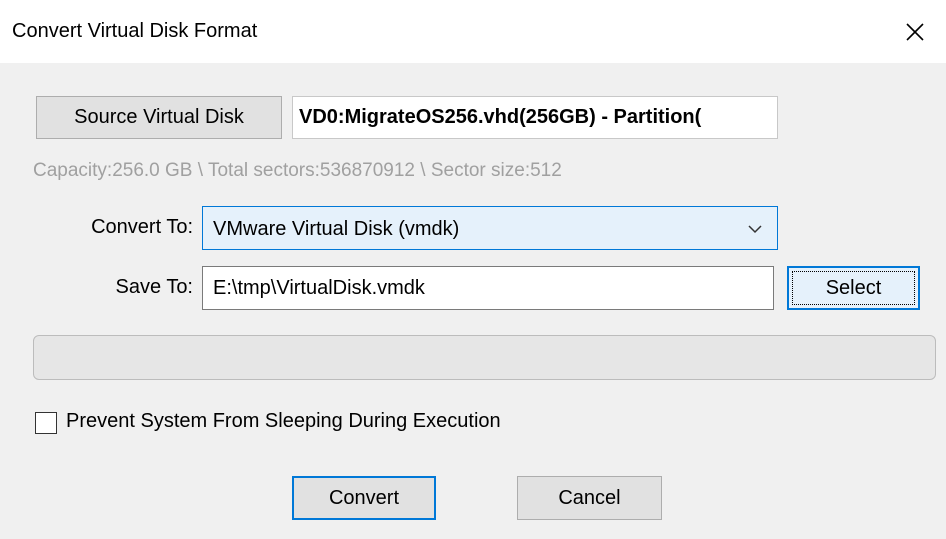 The width and height of the screenshot is (946, 539). I want to click on dialog-title: Convert Virtual Disk Format, so click(135, 31).